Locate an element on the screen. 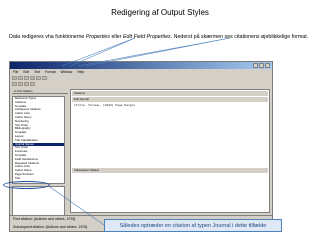 The image size is (320, 240). close-icon is located at coordinates (267, 65).